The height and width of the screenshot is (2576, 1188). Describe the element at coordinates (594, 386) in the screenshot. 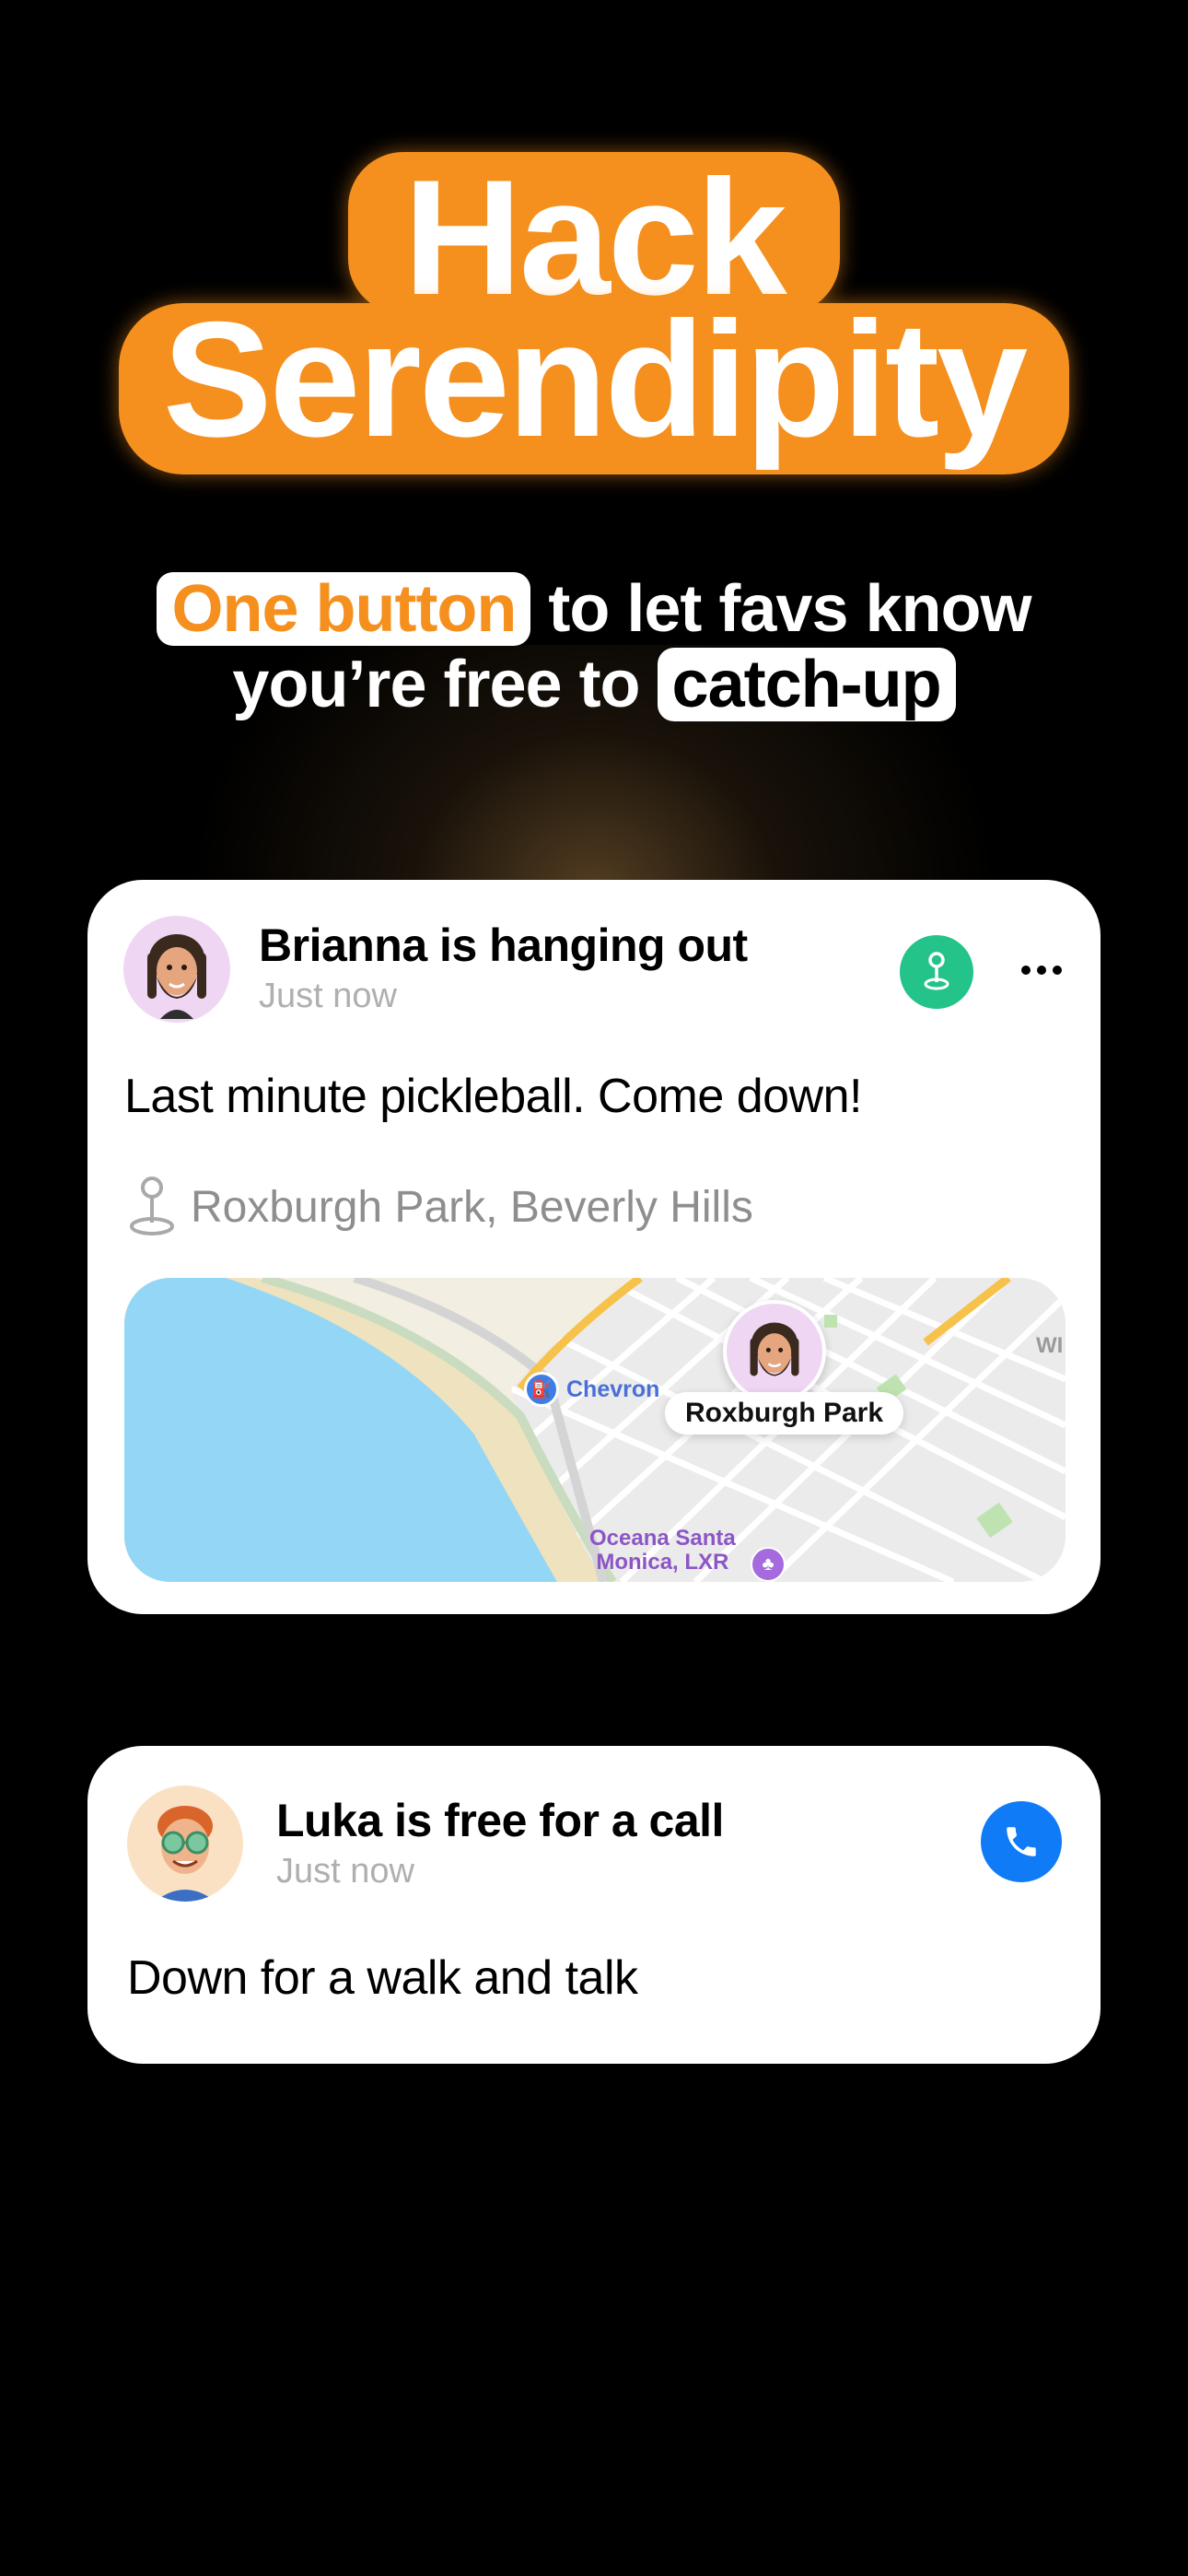

I see `hero-line-2: Serendipity` at that location.